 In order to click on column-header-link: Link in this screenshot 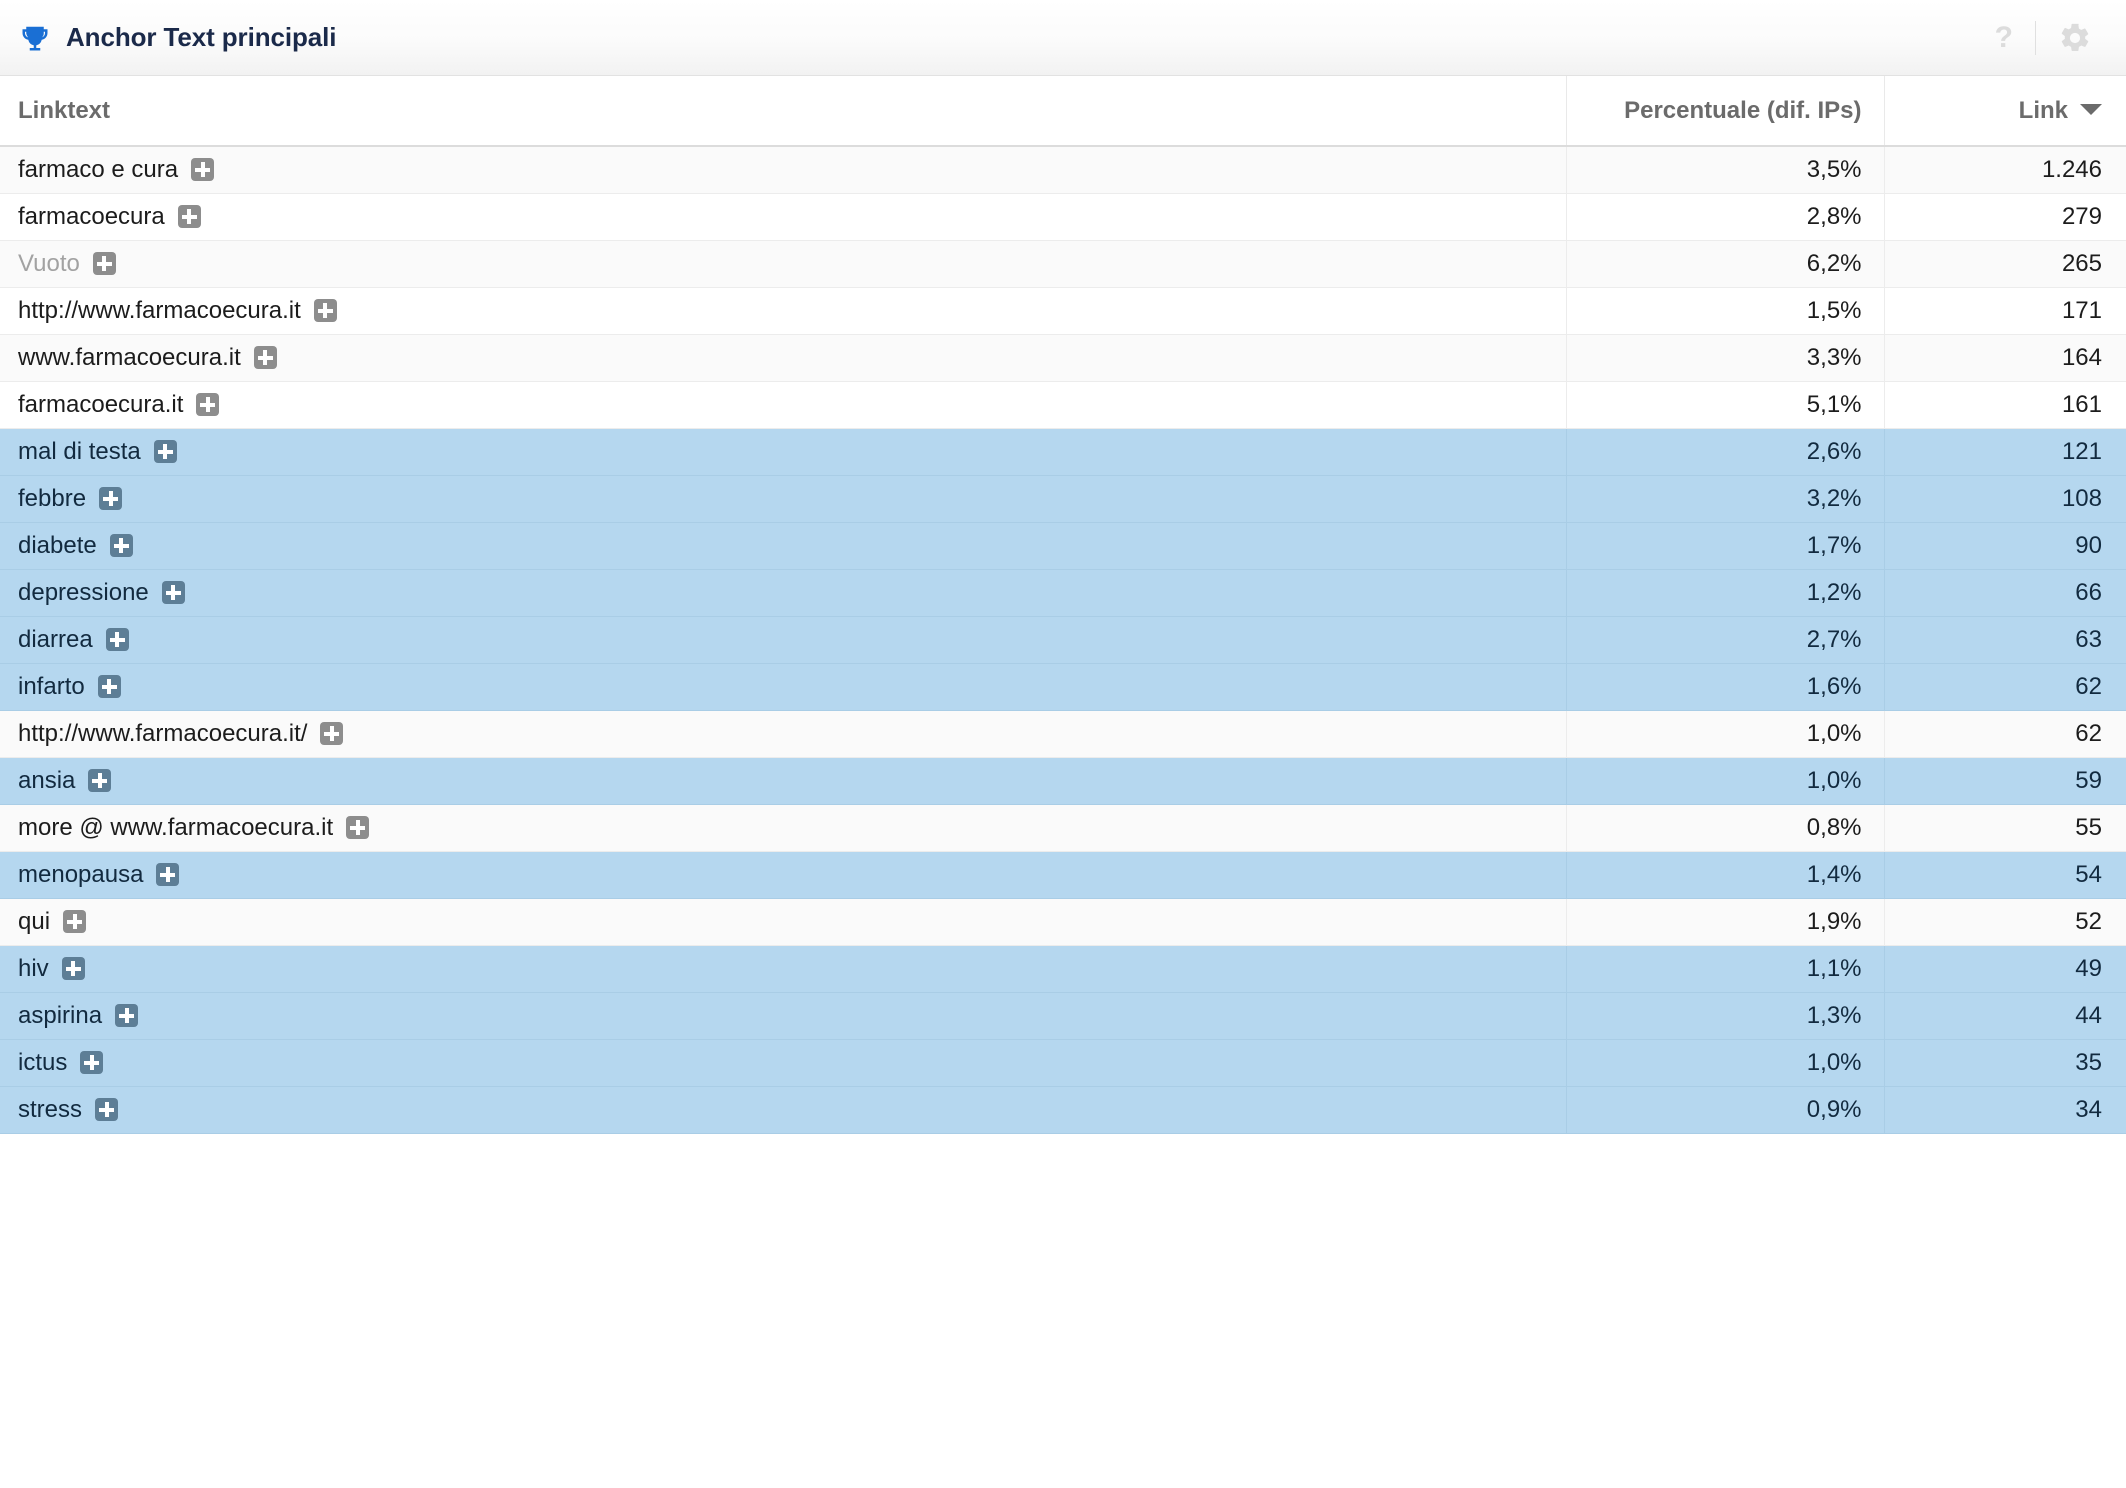, I will do `click(2004, 111)`.